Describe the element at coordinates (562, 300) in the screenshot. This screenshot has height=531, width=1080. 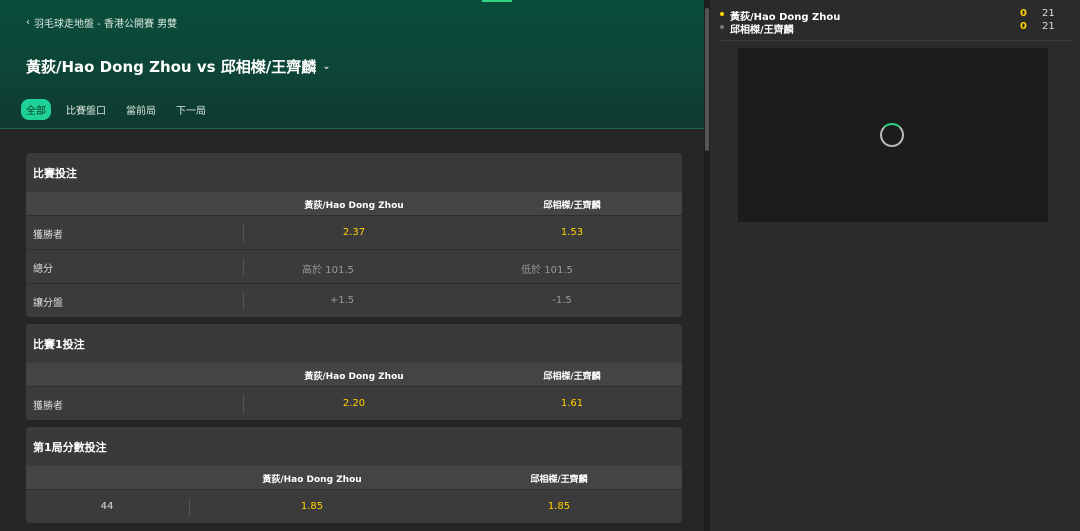
I see `odds-button-away-handicap: -1.5` at that location.